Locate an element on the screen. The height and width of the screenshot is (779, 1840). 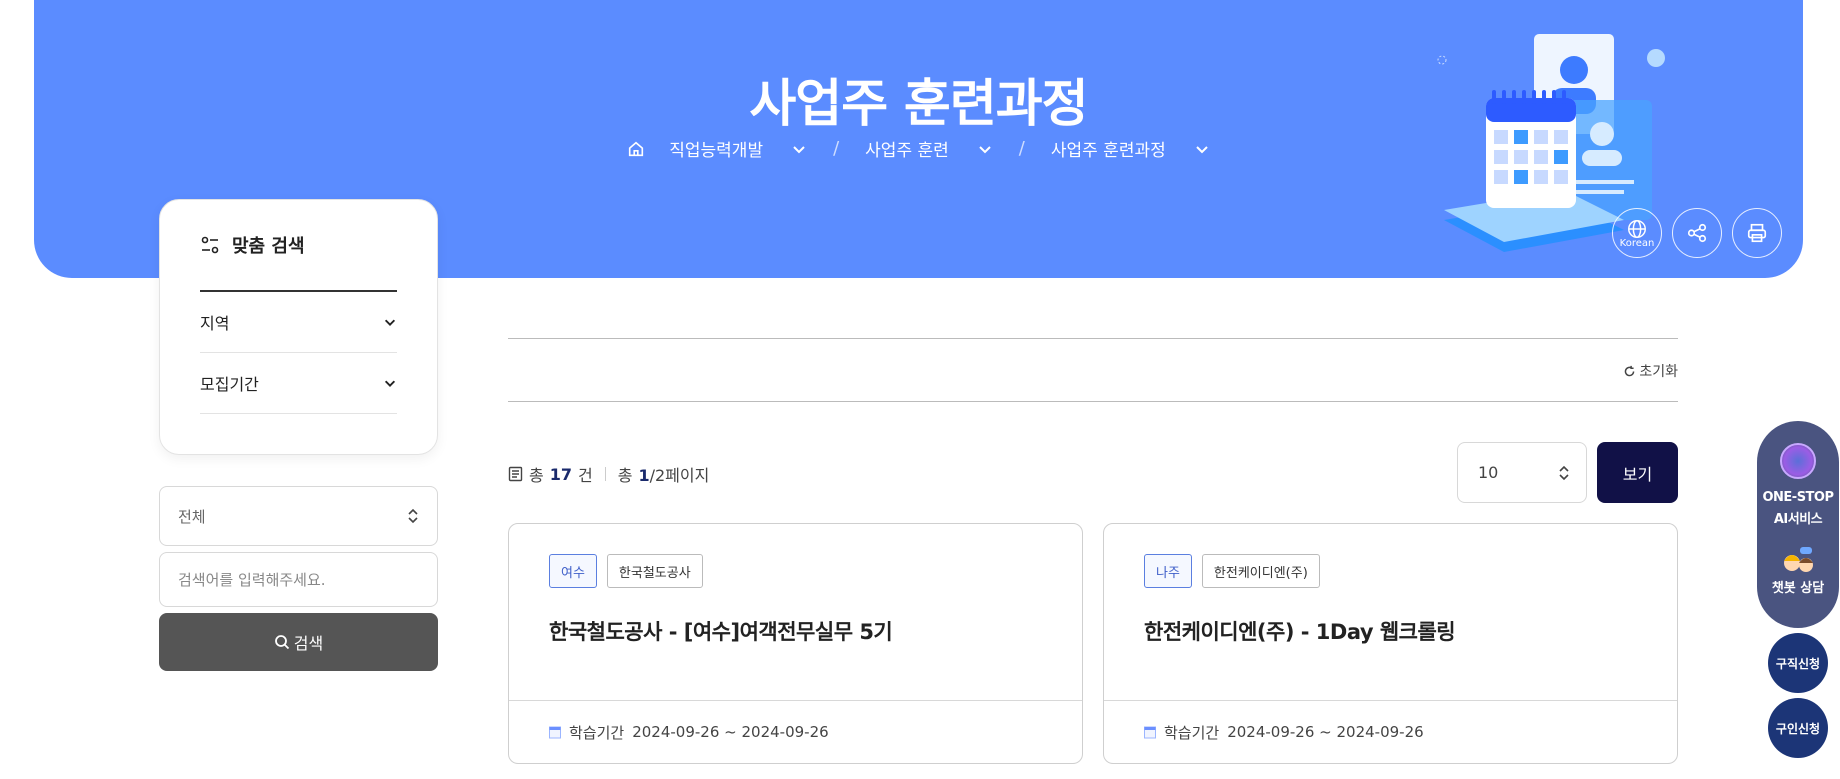
count-unit: 건 is located at coordinates (585, 475).